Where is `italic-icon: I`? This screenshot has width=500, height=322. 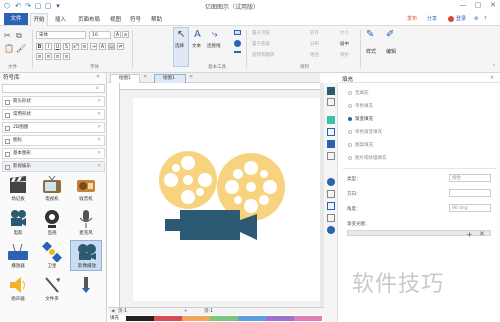
italic-icon: I is located at coordinates (48, 46).